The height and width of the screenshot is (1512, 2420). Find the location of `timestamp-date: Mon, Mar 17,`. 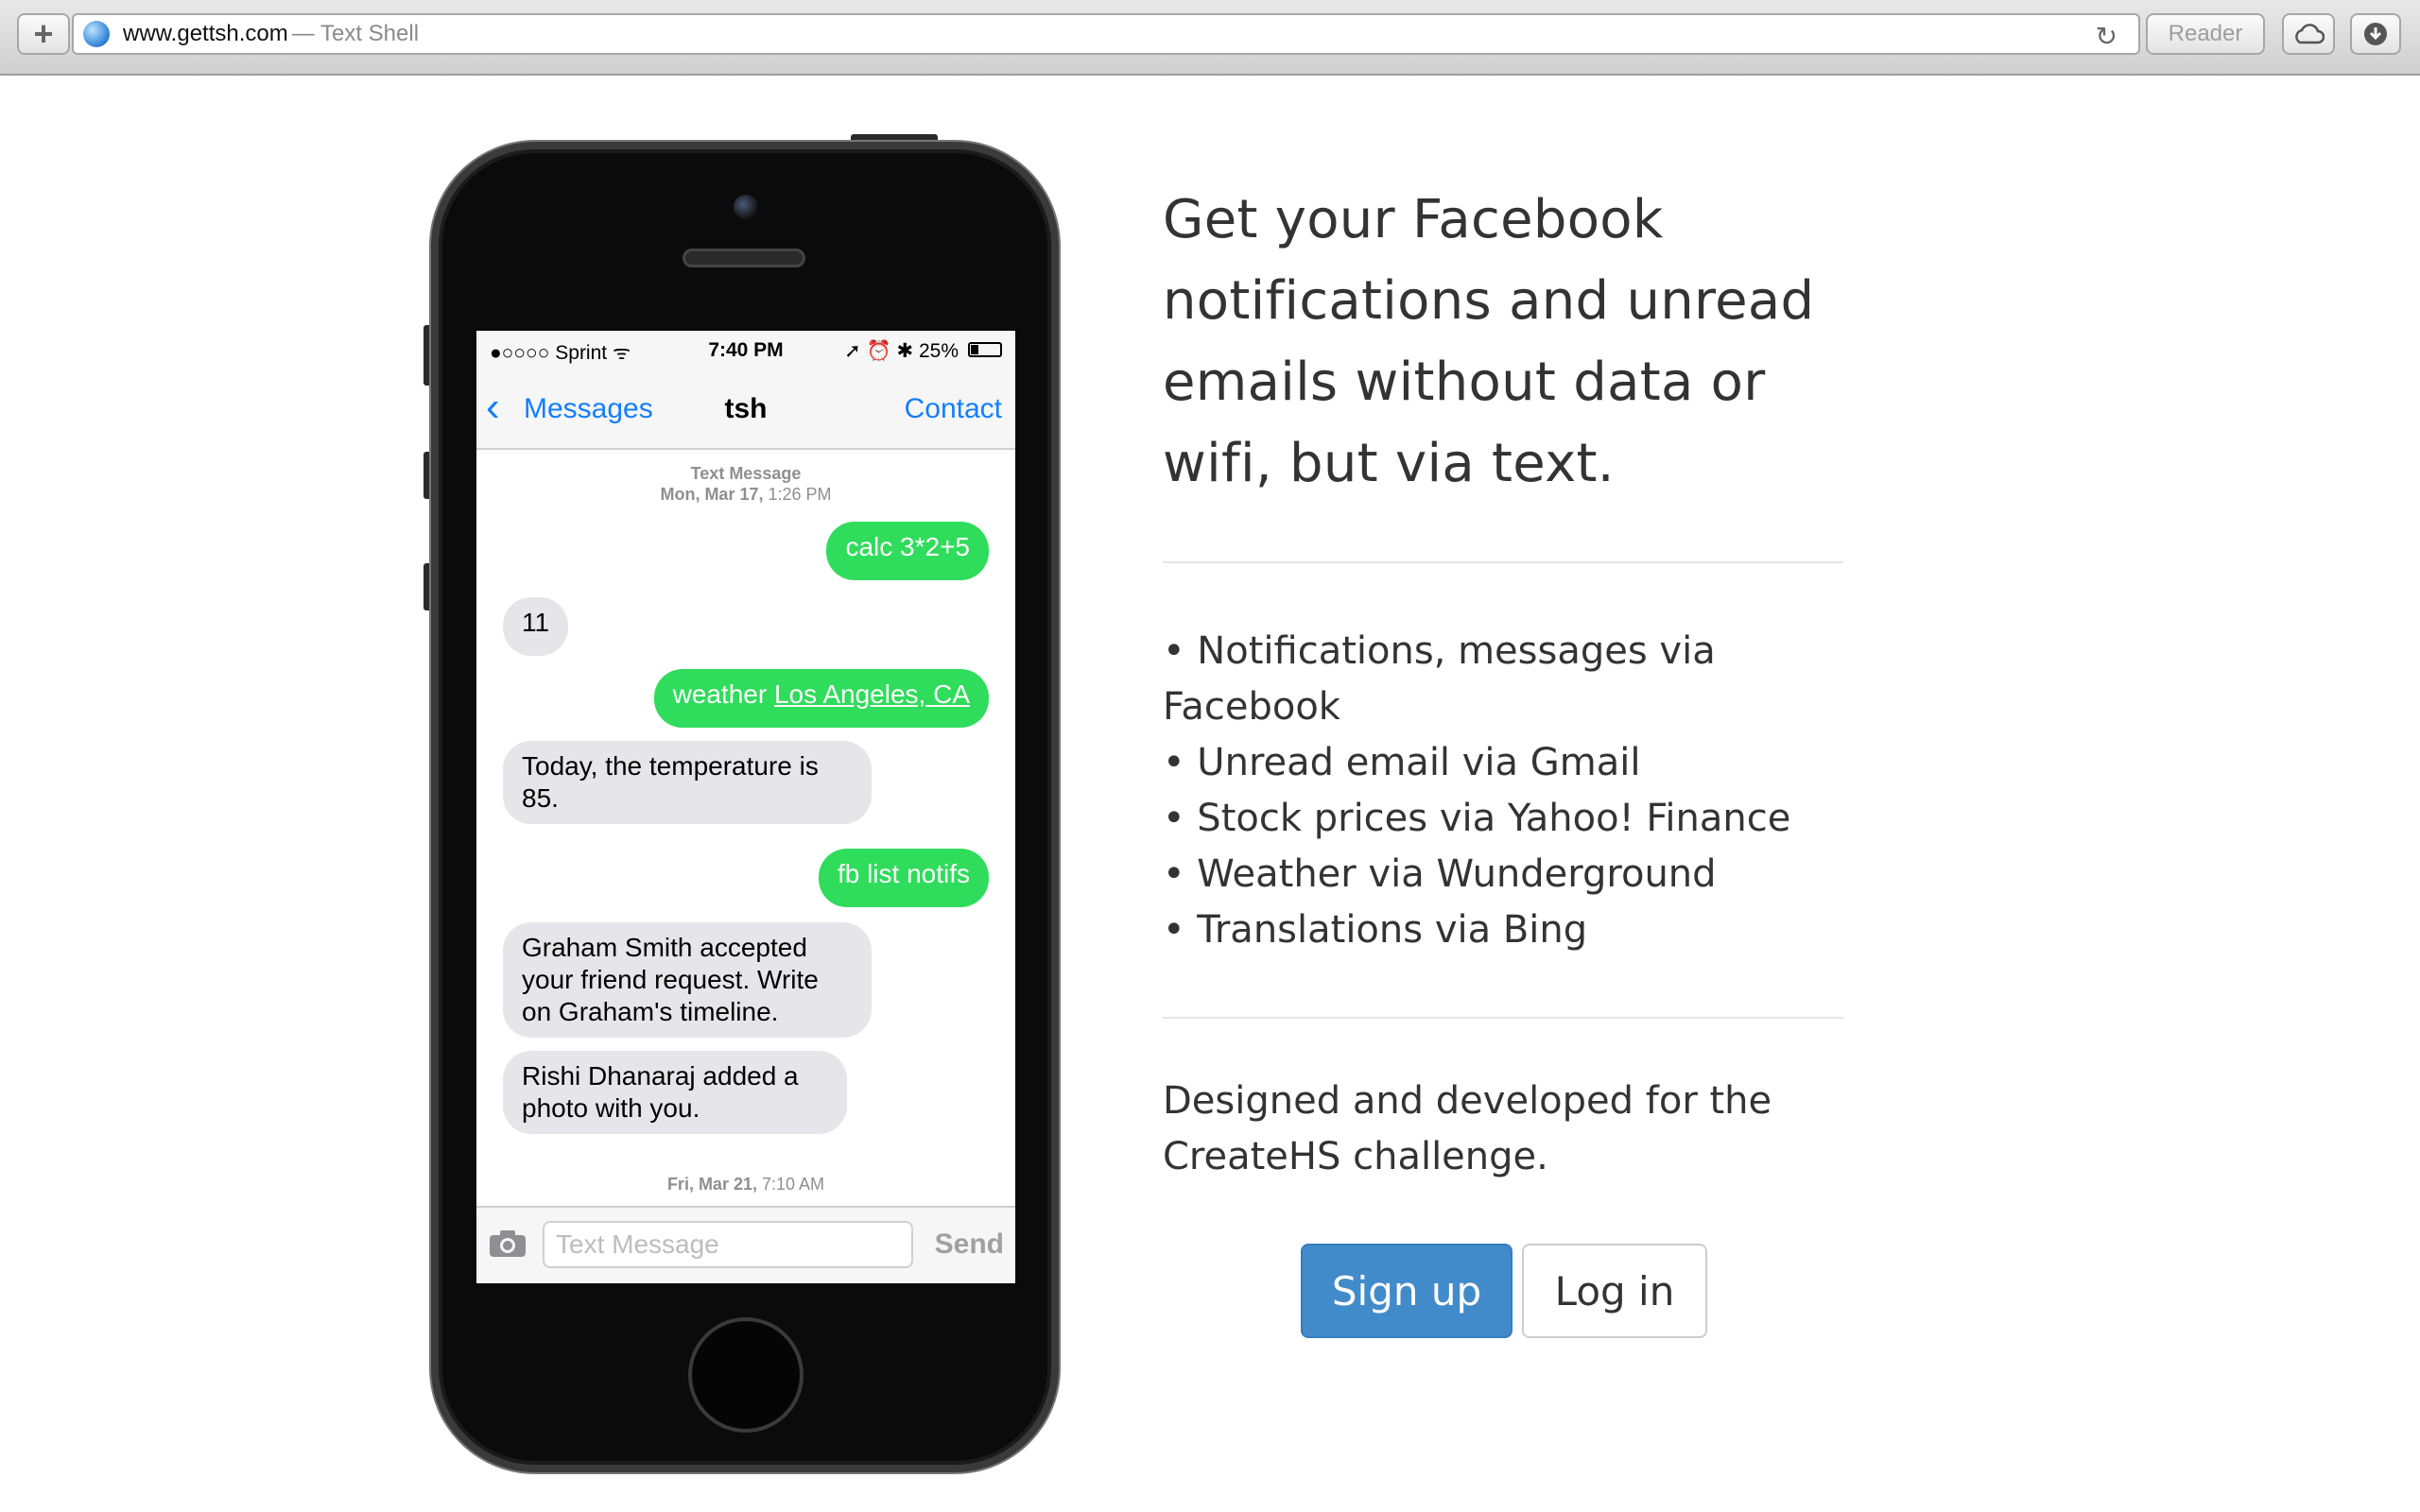

timestamp-date: Mon, Mar 17, is located at coordinates (712, 494).